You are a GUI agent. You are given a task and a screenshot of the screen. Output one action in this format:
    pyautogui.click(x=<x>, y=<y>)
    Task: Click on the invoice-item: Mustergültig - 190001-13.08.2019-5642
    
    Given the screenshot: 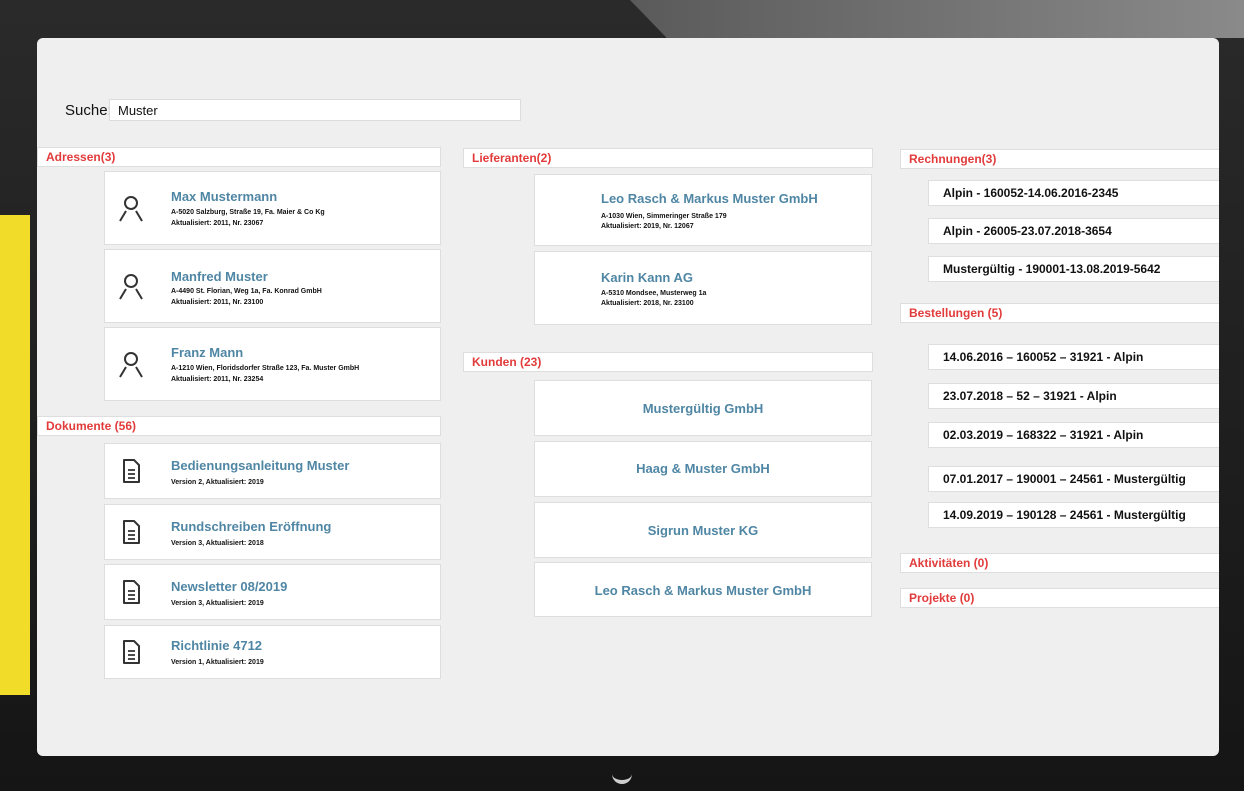 What is the action you would take?
    pyautogui.click(x=1073, y=269)
    